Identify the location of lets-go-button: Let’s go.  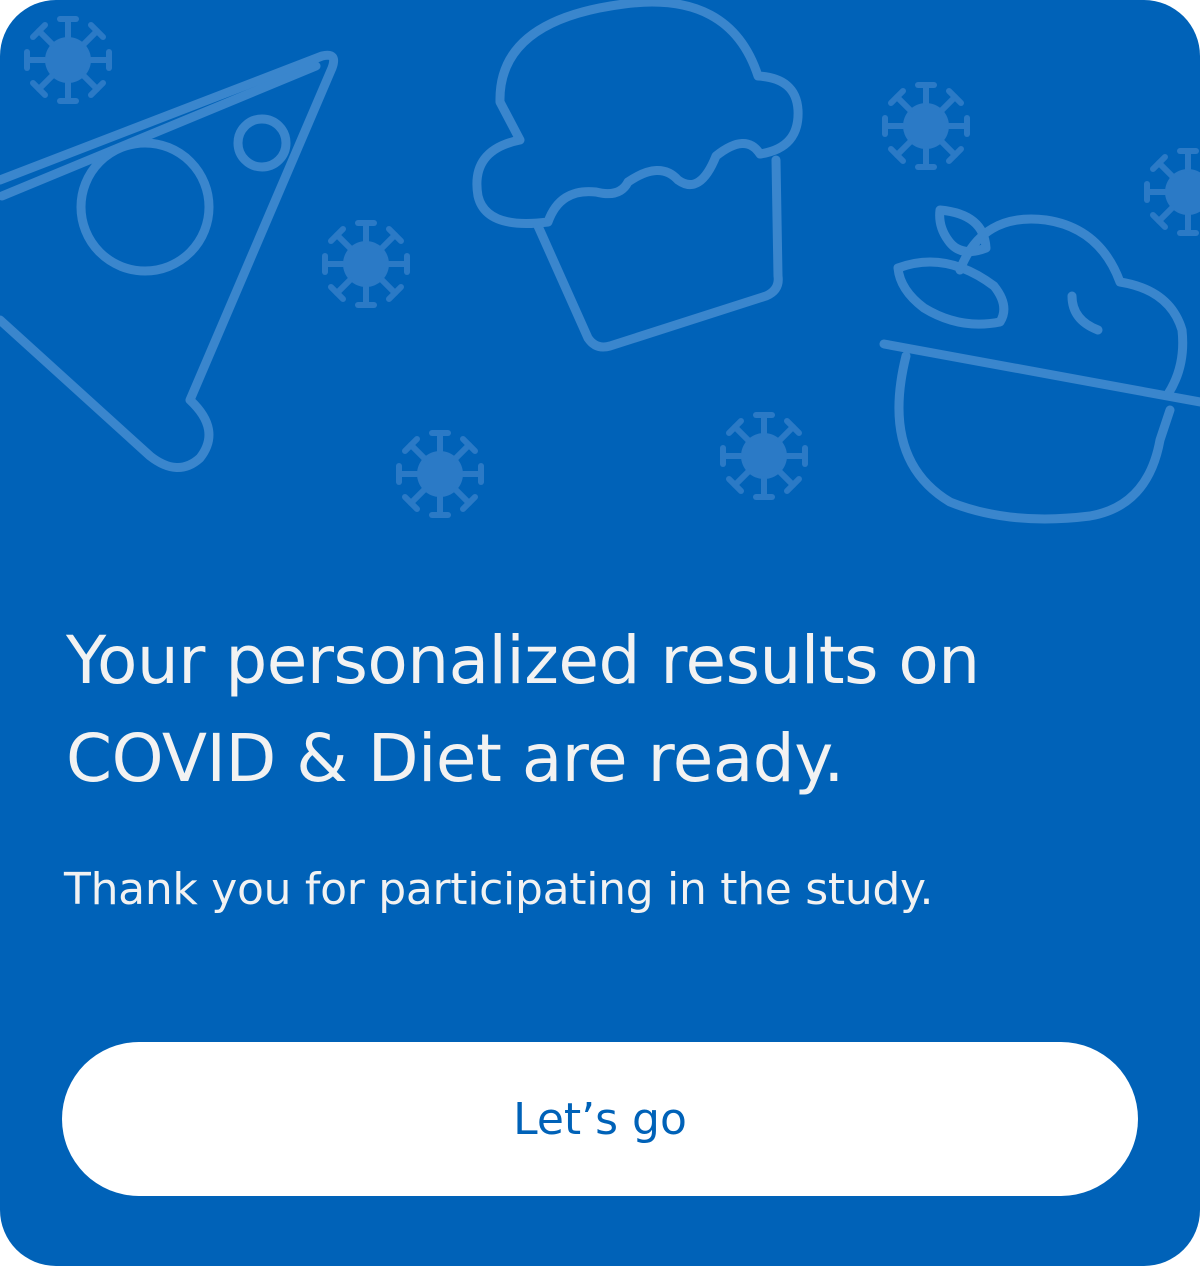
(600, 1119).